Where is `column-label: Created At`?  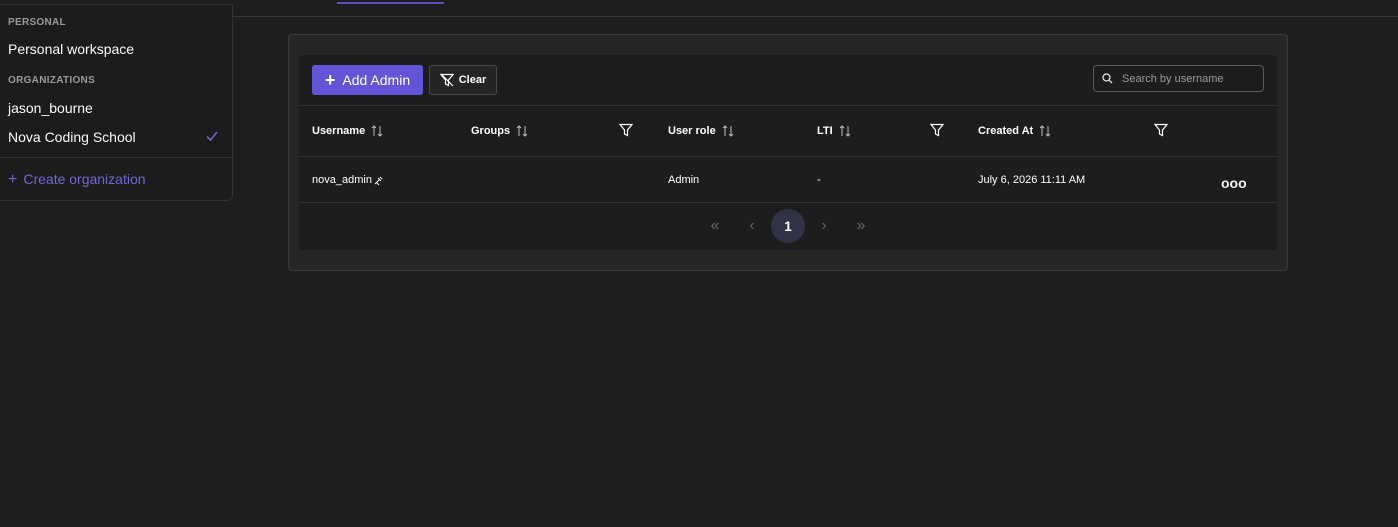
column-label: Created At is located at coordinates (1006, 131).